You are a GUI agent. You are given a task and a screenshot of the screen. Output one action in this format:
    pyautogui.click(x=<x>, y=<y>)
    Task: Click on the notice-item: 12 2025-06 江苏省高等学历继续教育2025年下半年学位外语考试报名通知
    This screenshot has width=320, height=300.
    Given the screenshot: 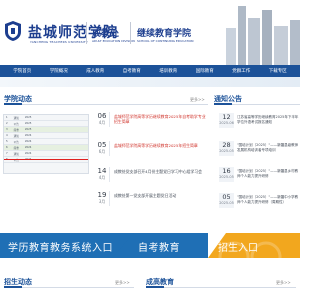 What is the action you would take?
    pyautogui.click(x=259, y=120)
    